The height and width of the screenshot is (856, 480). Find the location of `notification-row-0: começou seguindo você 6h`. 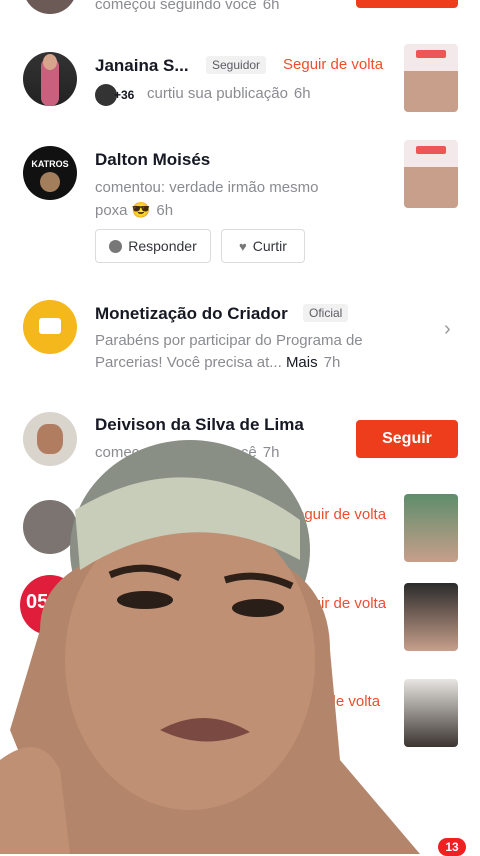

notification-row-0: começou seguindo você 6h is located at coordinates (240, 10).